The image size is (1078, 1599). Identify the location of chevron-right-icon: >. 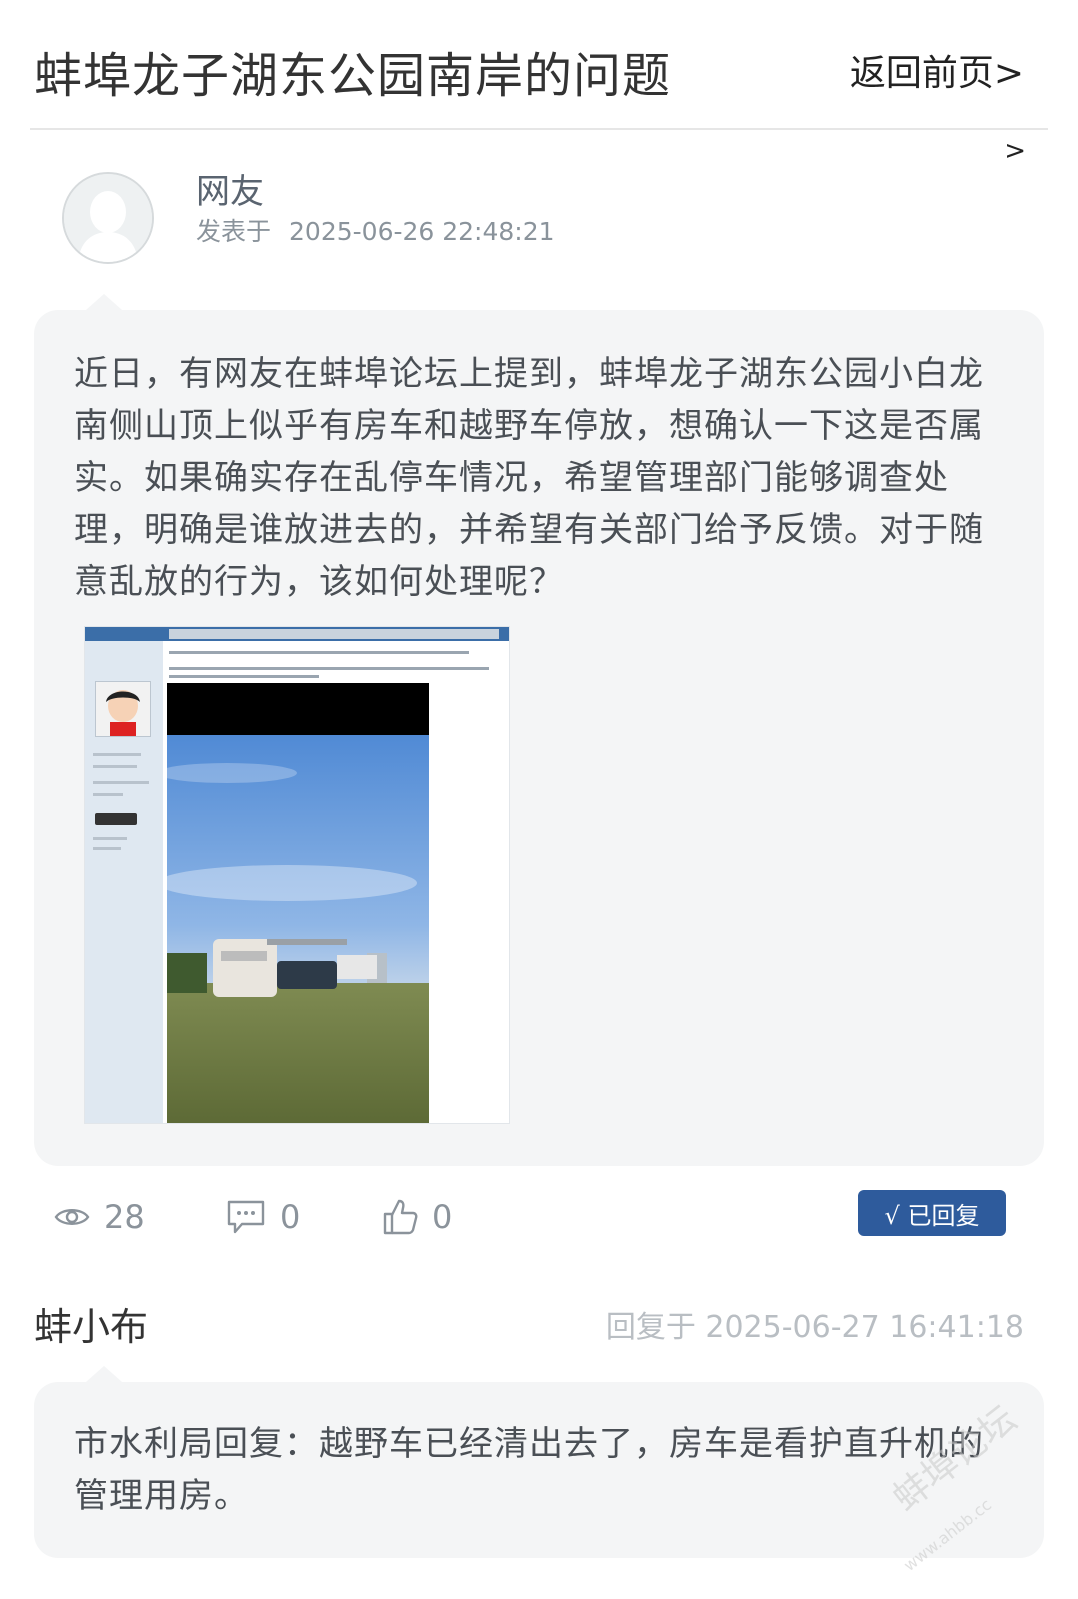
(1015, 151).